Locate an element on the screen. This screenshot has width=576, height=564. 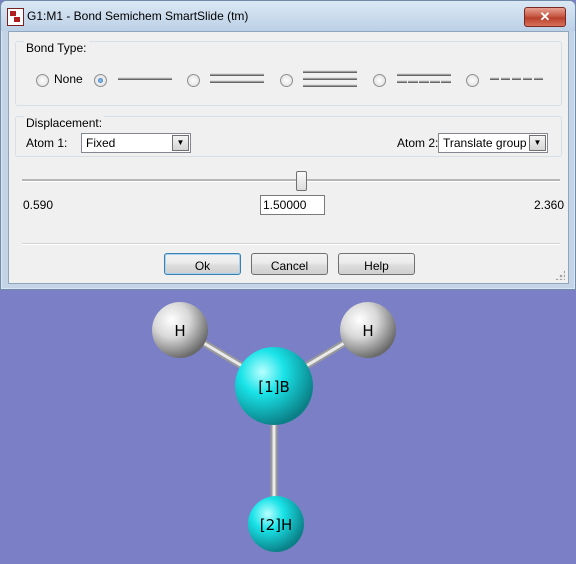
displacement-label: Displacement: is located at coordinates (64, 123).